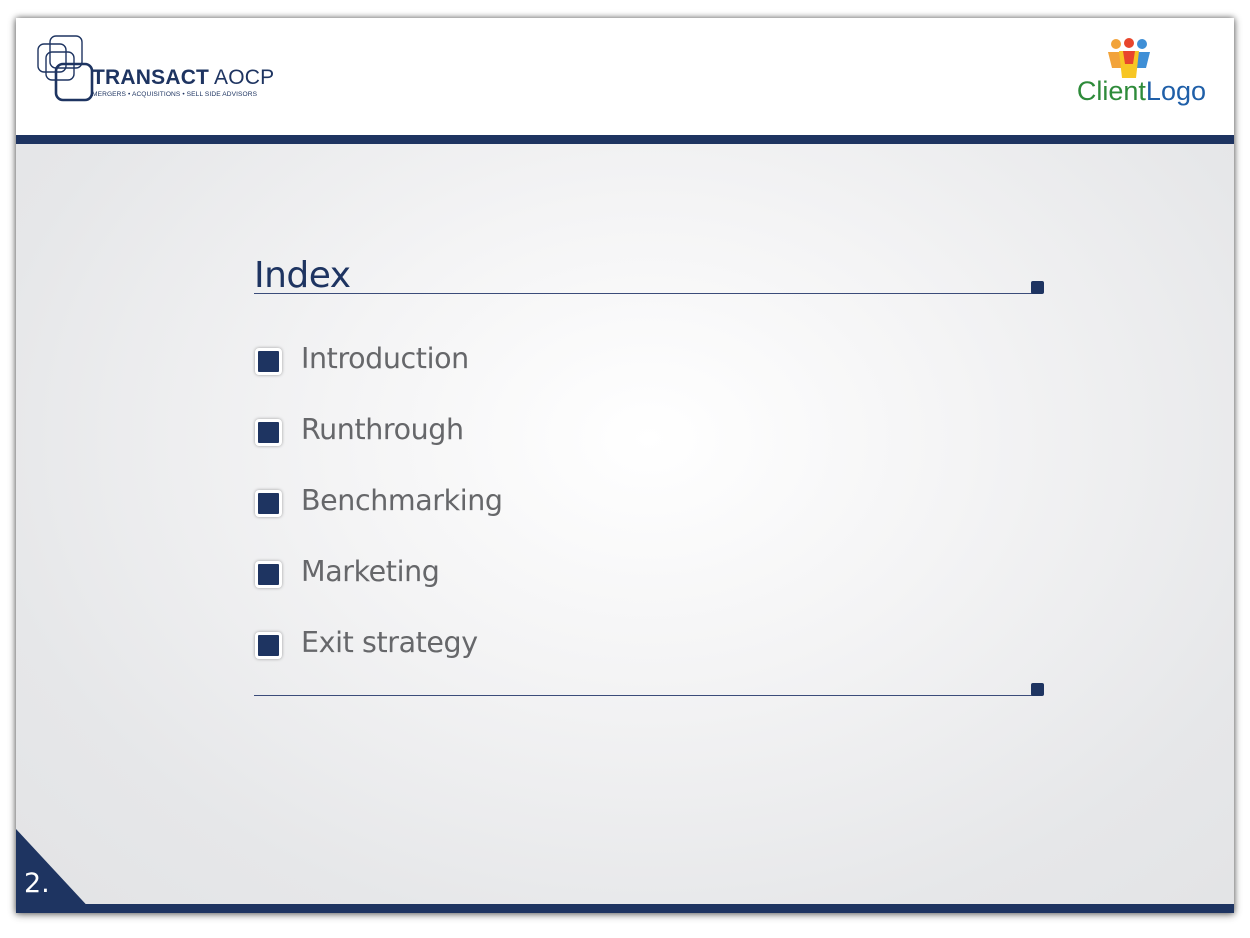 The height and width of the screenshot is (938, 1250). I want to click on page-number: 2., so click(37, 883).